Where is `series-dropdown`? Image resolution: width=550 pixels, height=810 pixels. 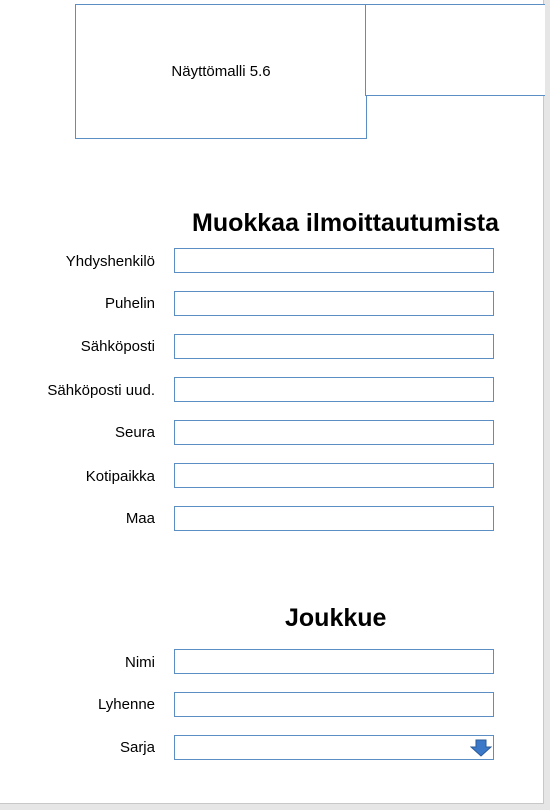 series-dropdown is located at coordinates (334, 747).